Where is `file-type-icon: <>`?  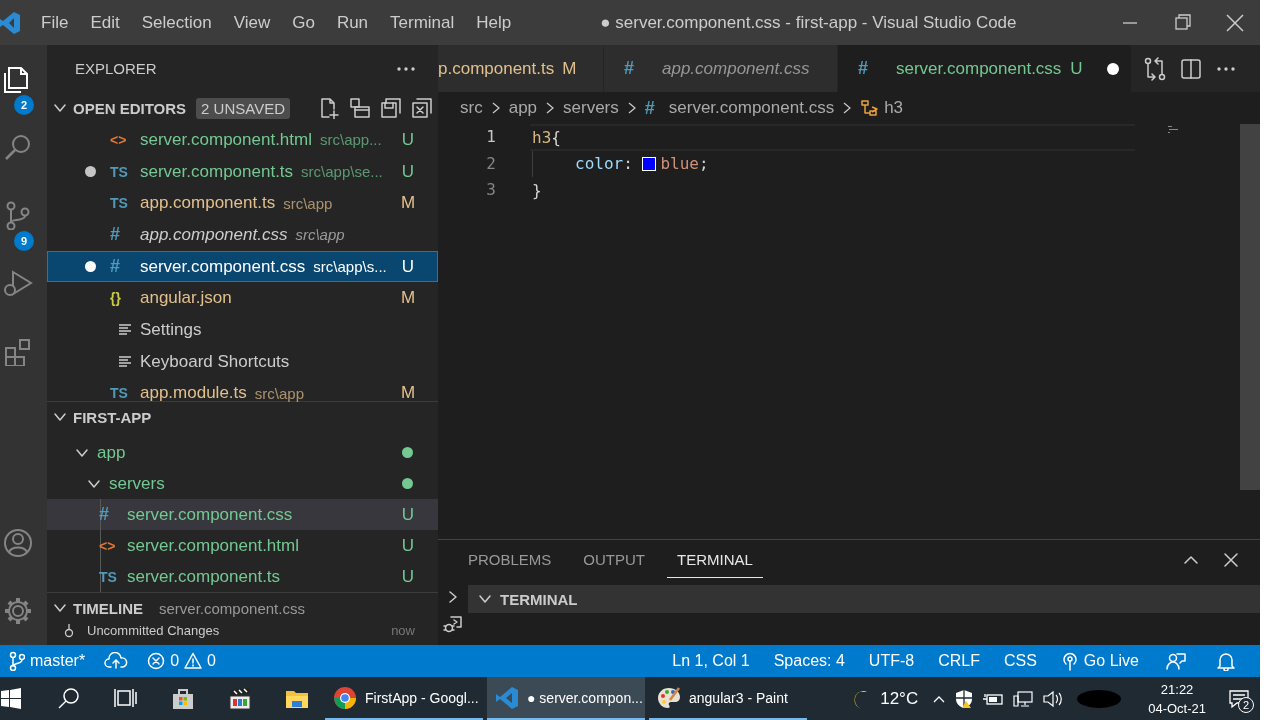 file-type-icon: <> is located at coordinates (125, 139).